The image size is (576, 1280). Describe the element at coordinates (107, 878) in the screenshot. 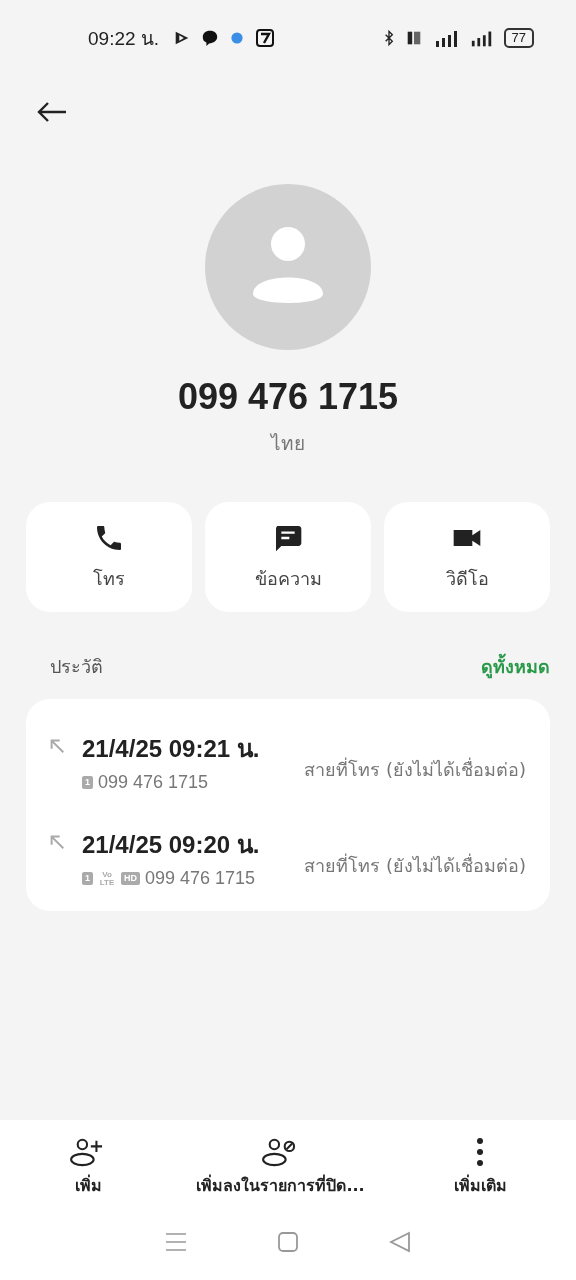

I see `volte-label: Vo LTE` at that location.